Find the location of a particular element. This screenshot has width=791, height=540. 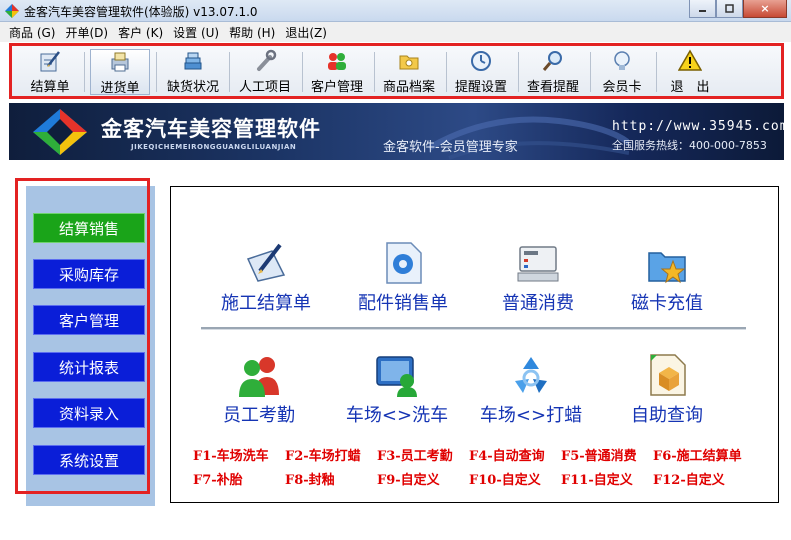

member-card-button: 会员卡 is located at coordinates (622, 72).